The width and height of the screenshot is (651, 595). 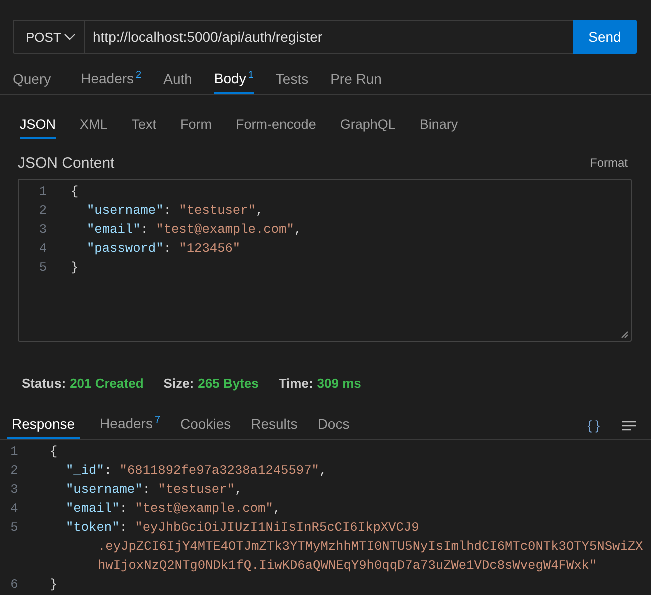 I want to click on json-key: "password", so click(x=125, y=248).